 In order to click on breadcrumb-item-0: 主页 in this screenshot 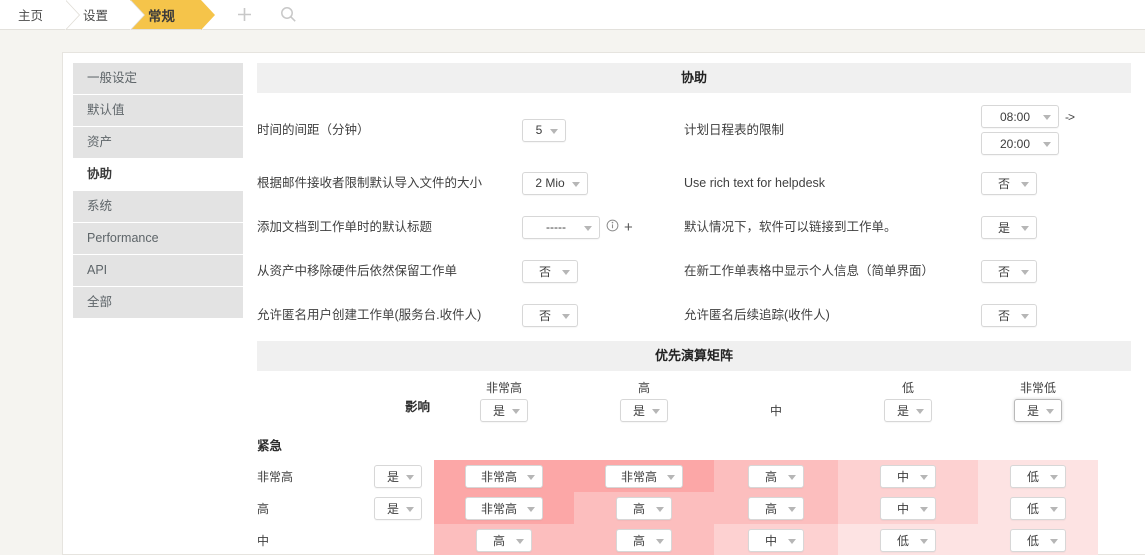, I will do `click(40, 15)`.